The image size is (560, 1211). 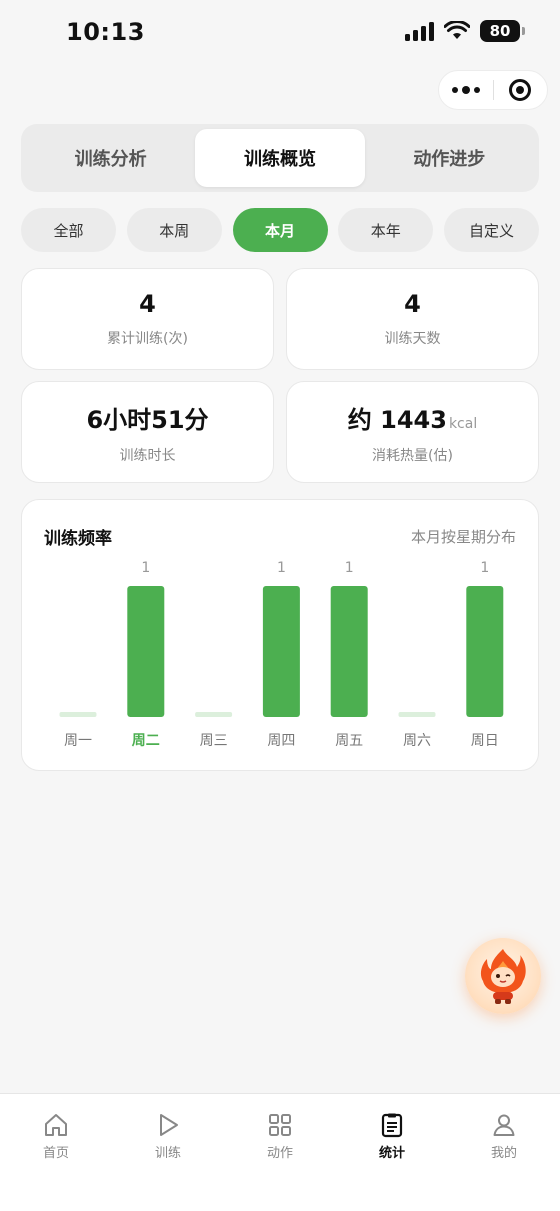 I want to click on frequency-subtitle: 本月按星期分布, so click(x=463, y=537).